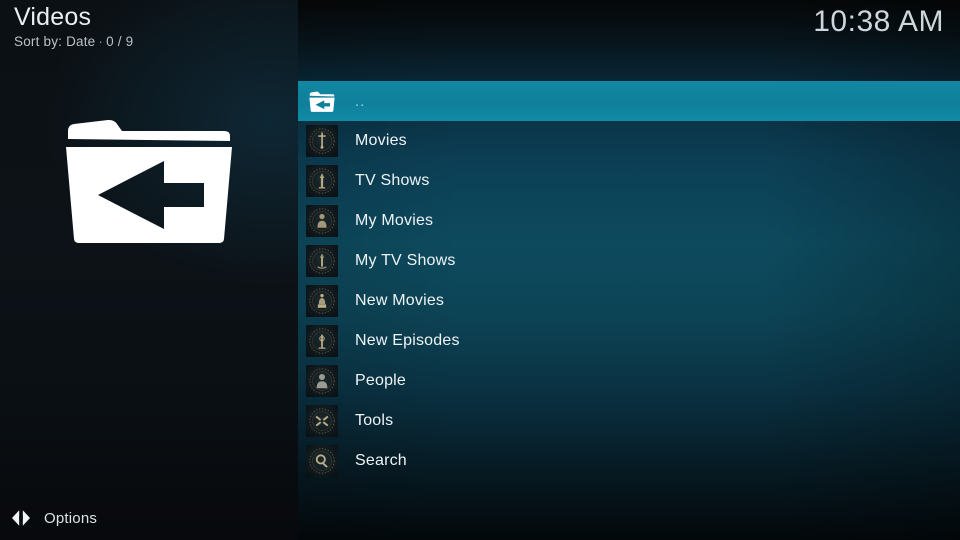 This screenshot has width=960, height=540. What do you see at coordinates (154, 26) in the screenshot?
I see `header-block: Videos Sort by: Date · 0 / 9` at bounding box center [154, 26].